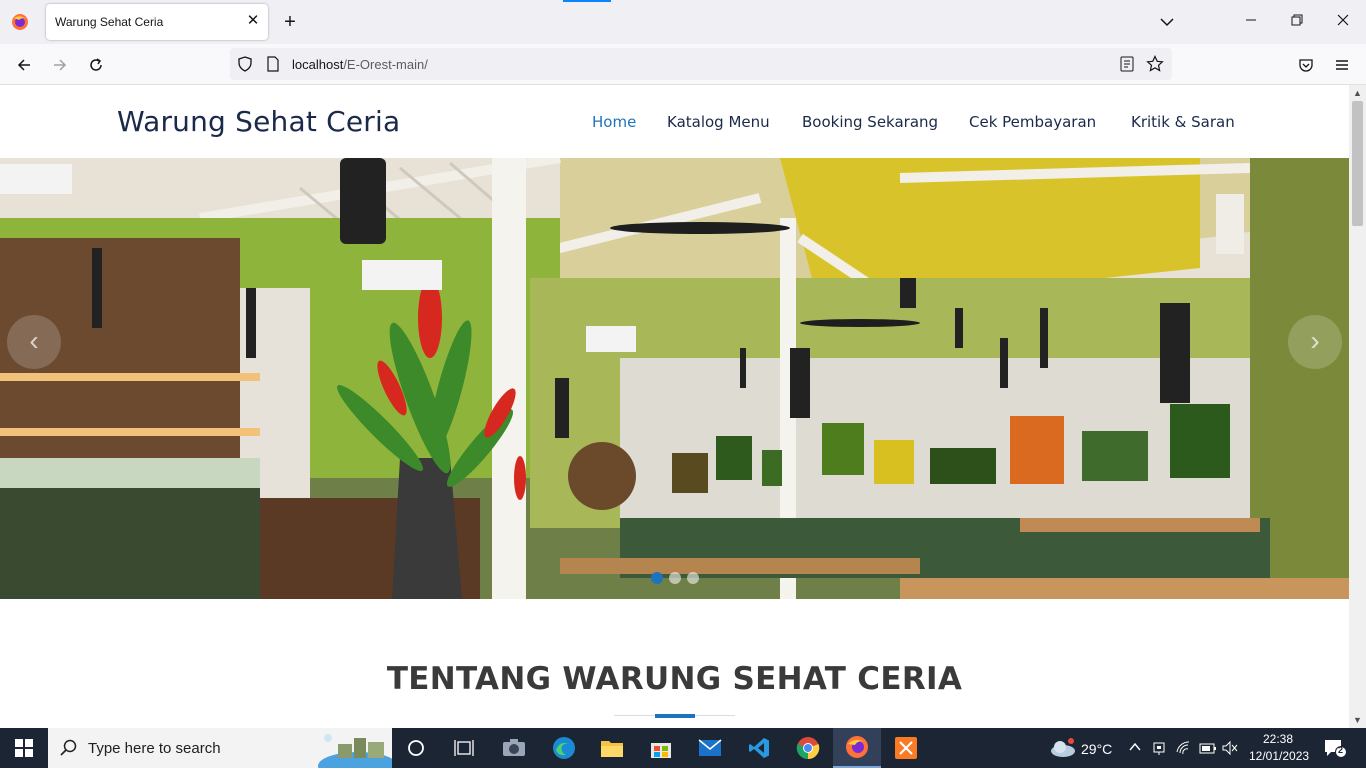 The image size is (1366, 773). I want to click on chrome-icon, so click(808, 748).